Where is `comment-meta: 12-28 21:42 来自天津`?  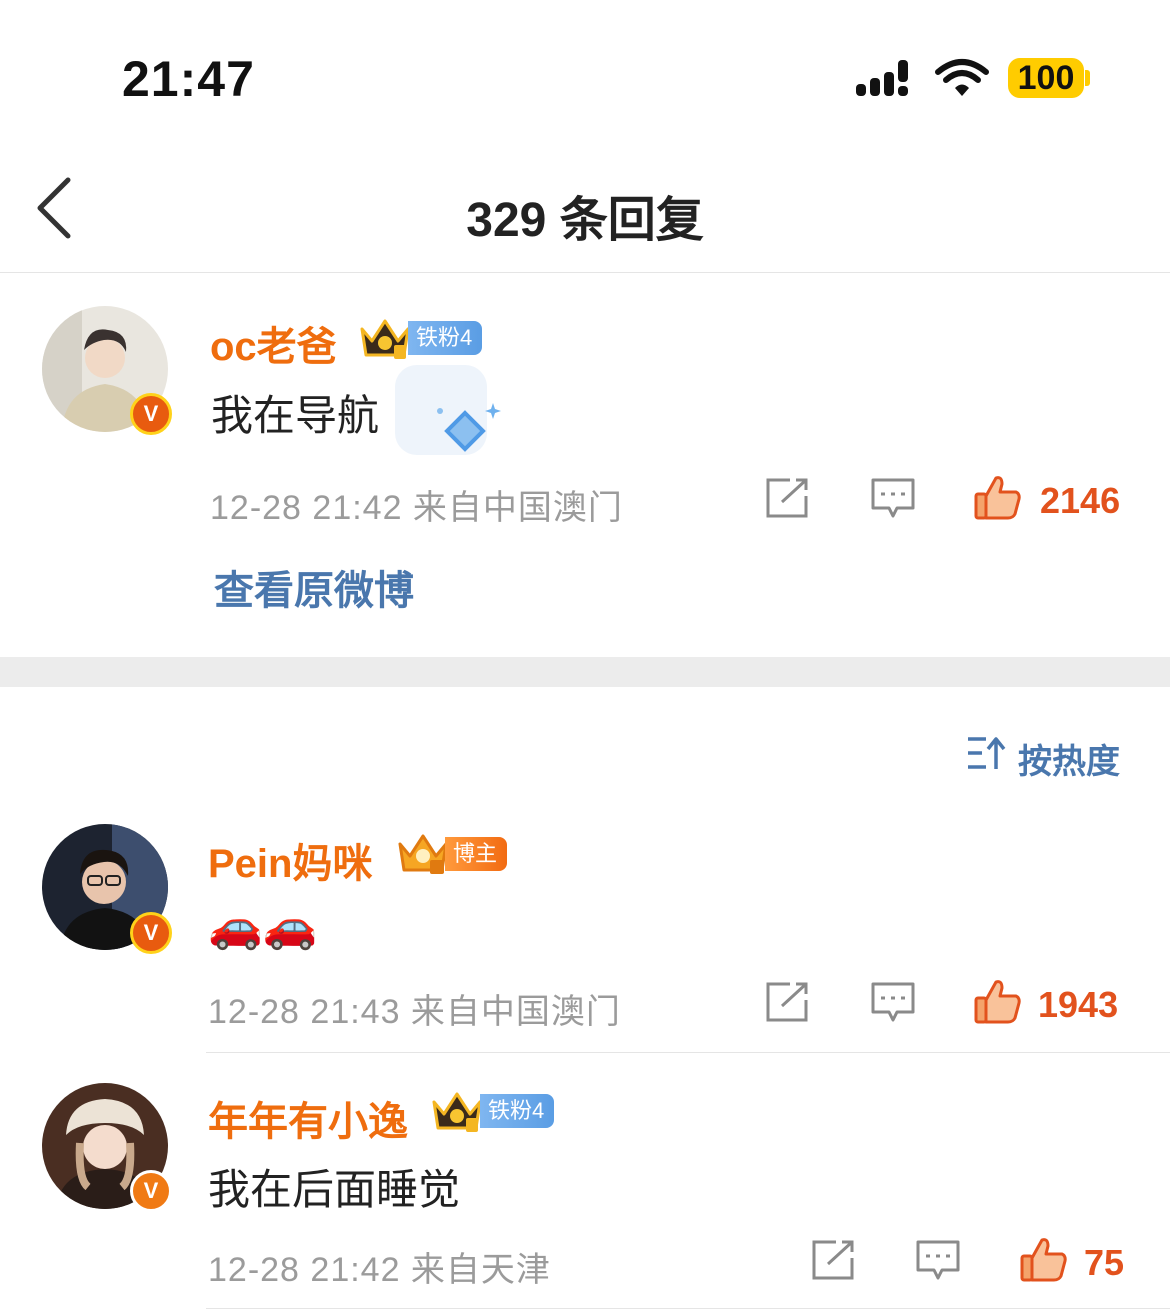
comment-meta: 12-28 21:42 来自天津 is located at coordinates (379, 1270).